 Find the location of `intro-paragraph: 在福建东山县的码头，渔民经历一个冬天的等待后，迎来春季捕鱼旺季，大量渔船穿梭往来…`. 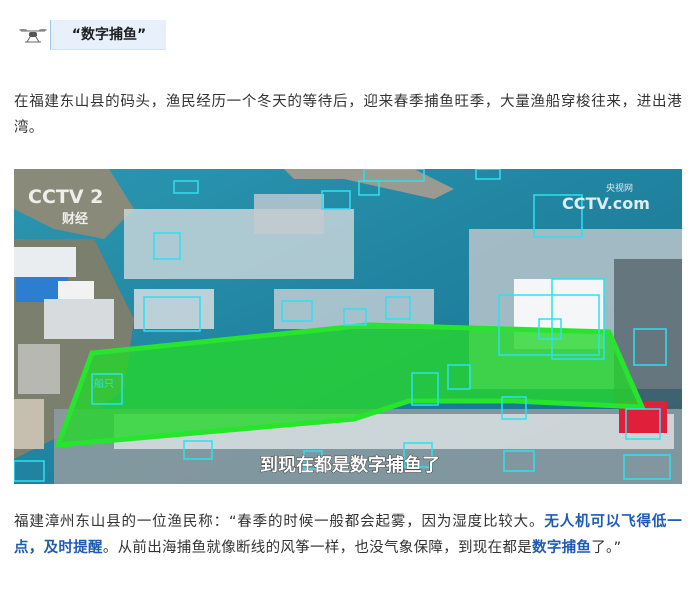

intro-paragraph: 在福建东山县的码头，渔民经历一个冬天的等待后，迎来春季捕鱼旺季，大量渔船穿梭往来… is located at coordinates (348, 115).